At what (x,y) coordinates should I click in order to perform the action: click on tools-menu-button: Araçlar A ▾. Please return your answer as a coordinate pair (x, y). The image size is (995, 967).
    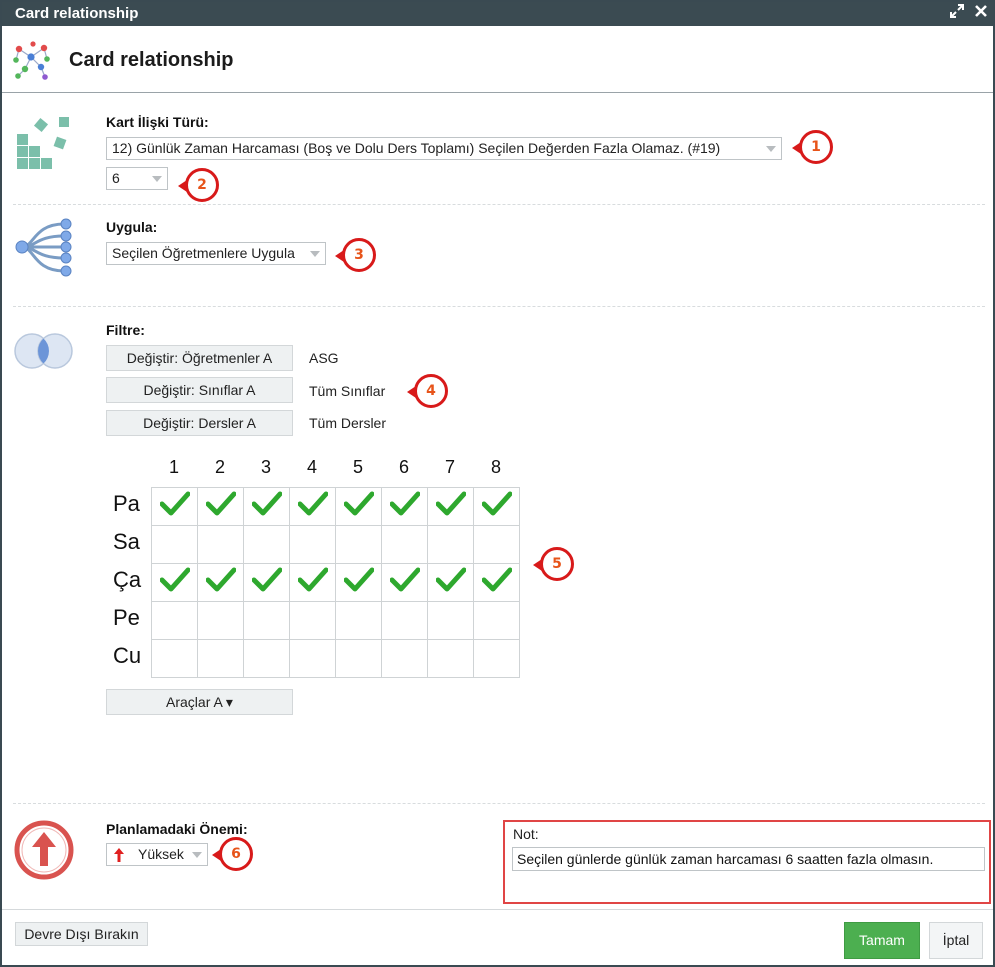
    Looking at the image, I should click on (199, 702).